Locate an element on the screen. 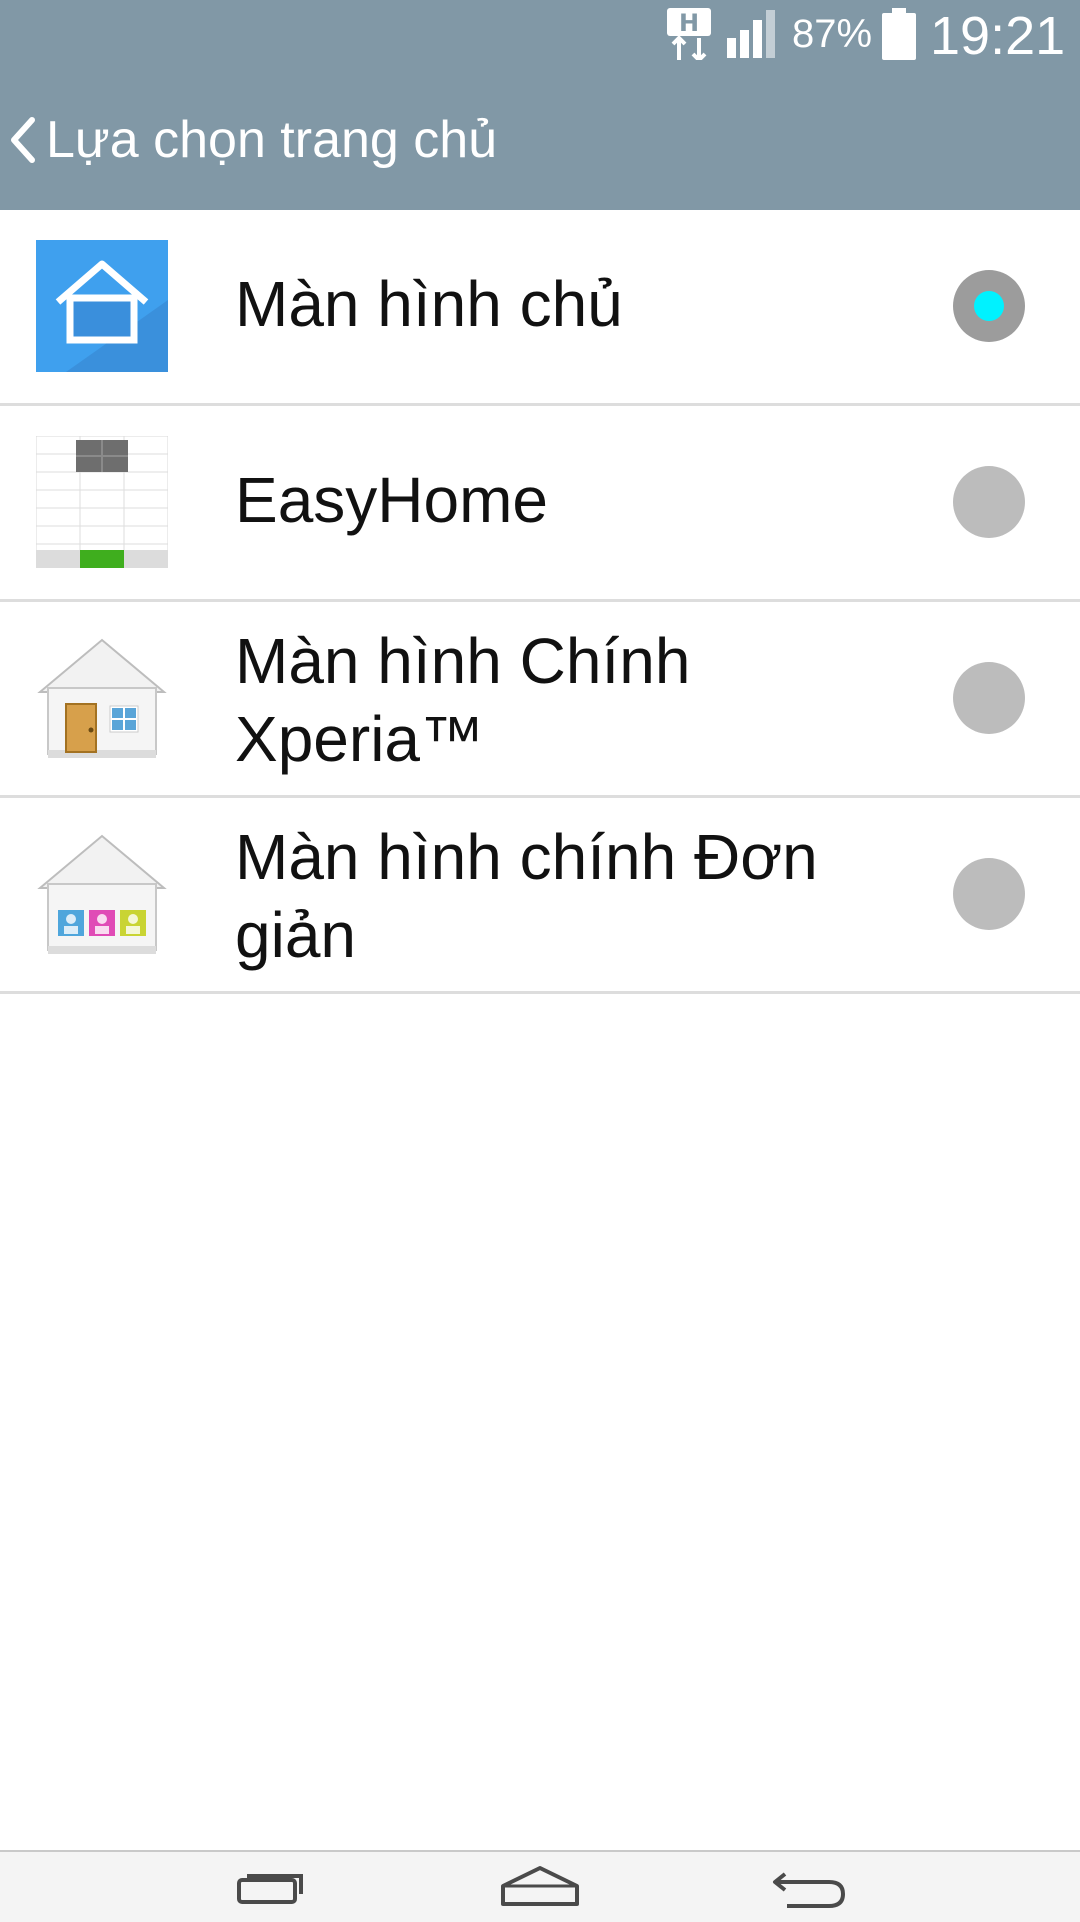 Image resolution: width=1080 pixels, height=1922 pixels. header: H 87% 19:21 Lựa chọn trang chủ is located at coordinates (540, 105).